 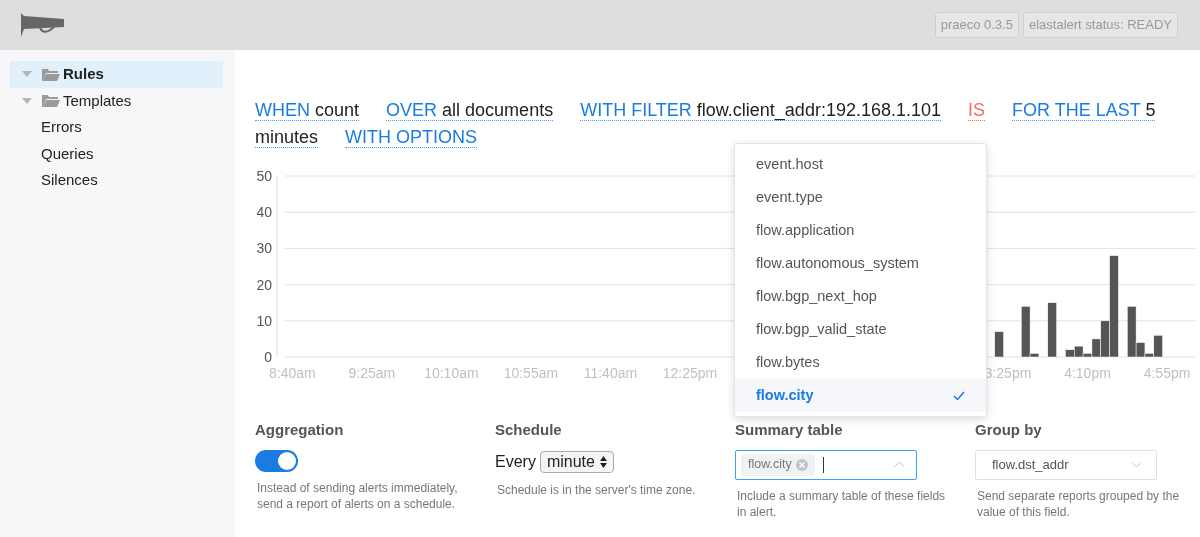 What do you see at coordinates (116, 74) in the screenshot?
I see `sidebar-item: Rules` at bounding box center [116, 74].